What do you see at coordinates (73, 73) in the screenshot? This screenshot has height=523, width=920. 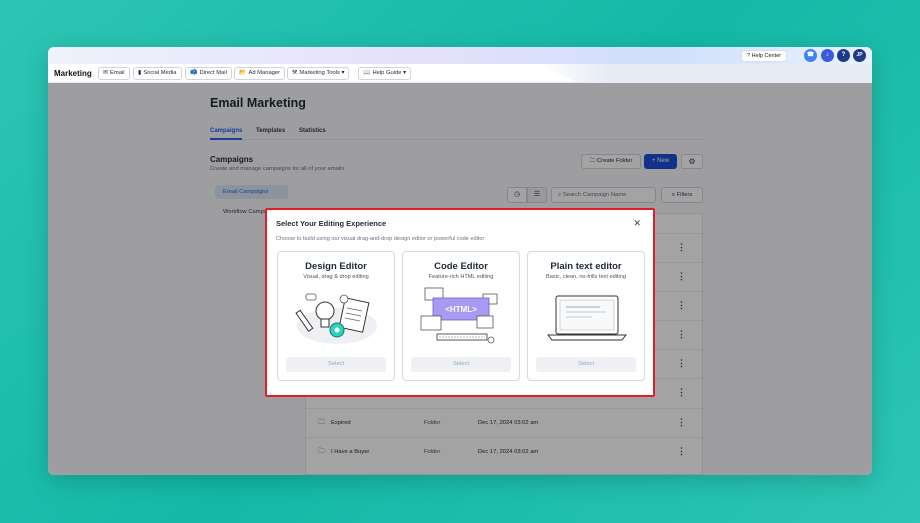 I see `app-title: Marketing` at bounding box center [73, 73].